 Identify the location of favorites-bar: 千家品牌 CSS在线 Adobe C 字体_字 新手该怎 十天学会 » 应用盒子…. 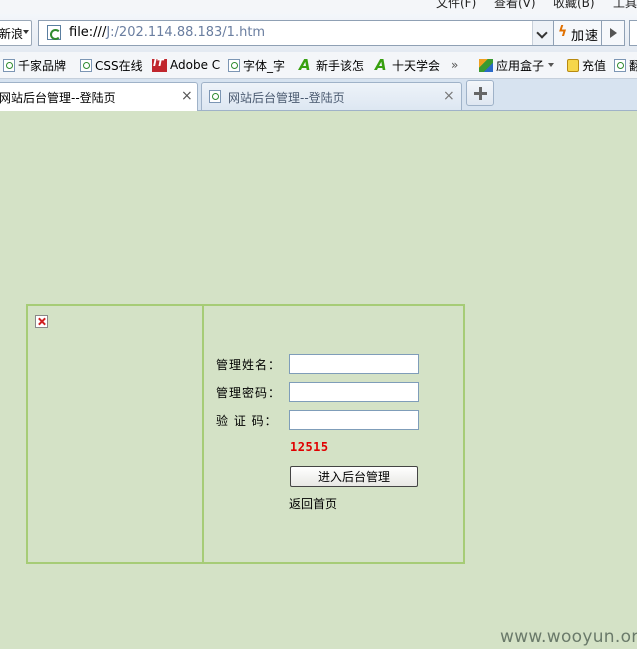
(318, 65).